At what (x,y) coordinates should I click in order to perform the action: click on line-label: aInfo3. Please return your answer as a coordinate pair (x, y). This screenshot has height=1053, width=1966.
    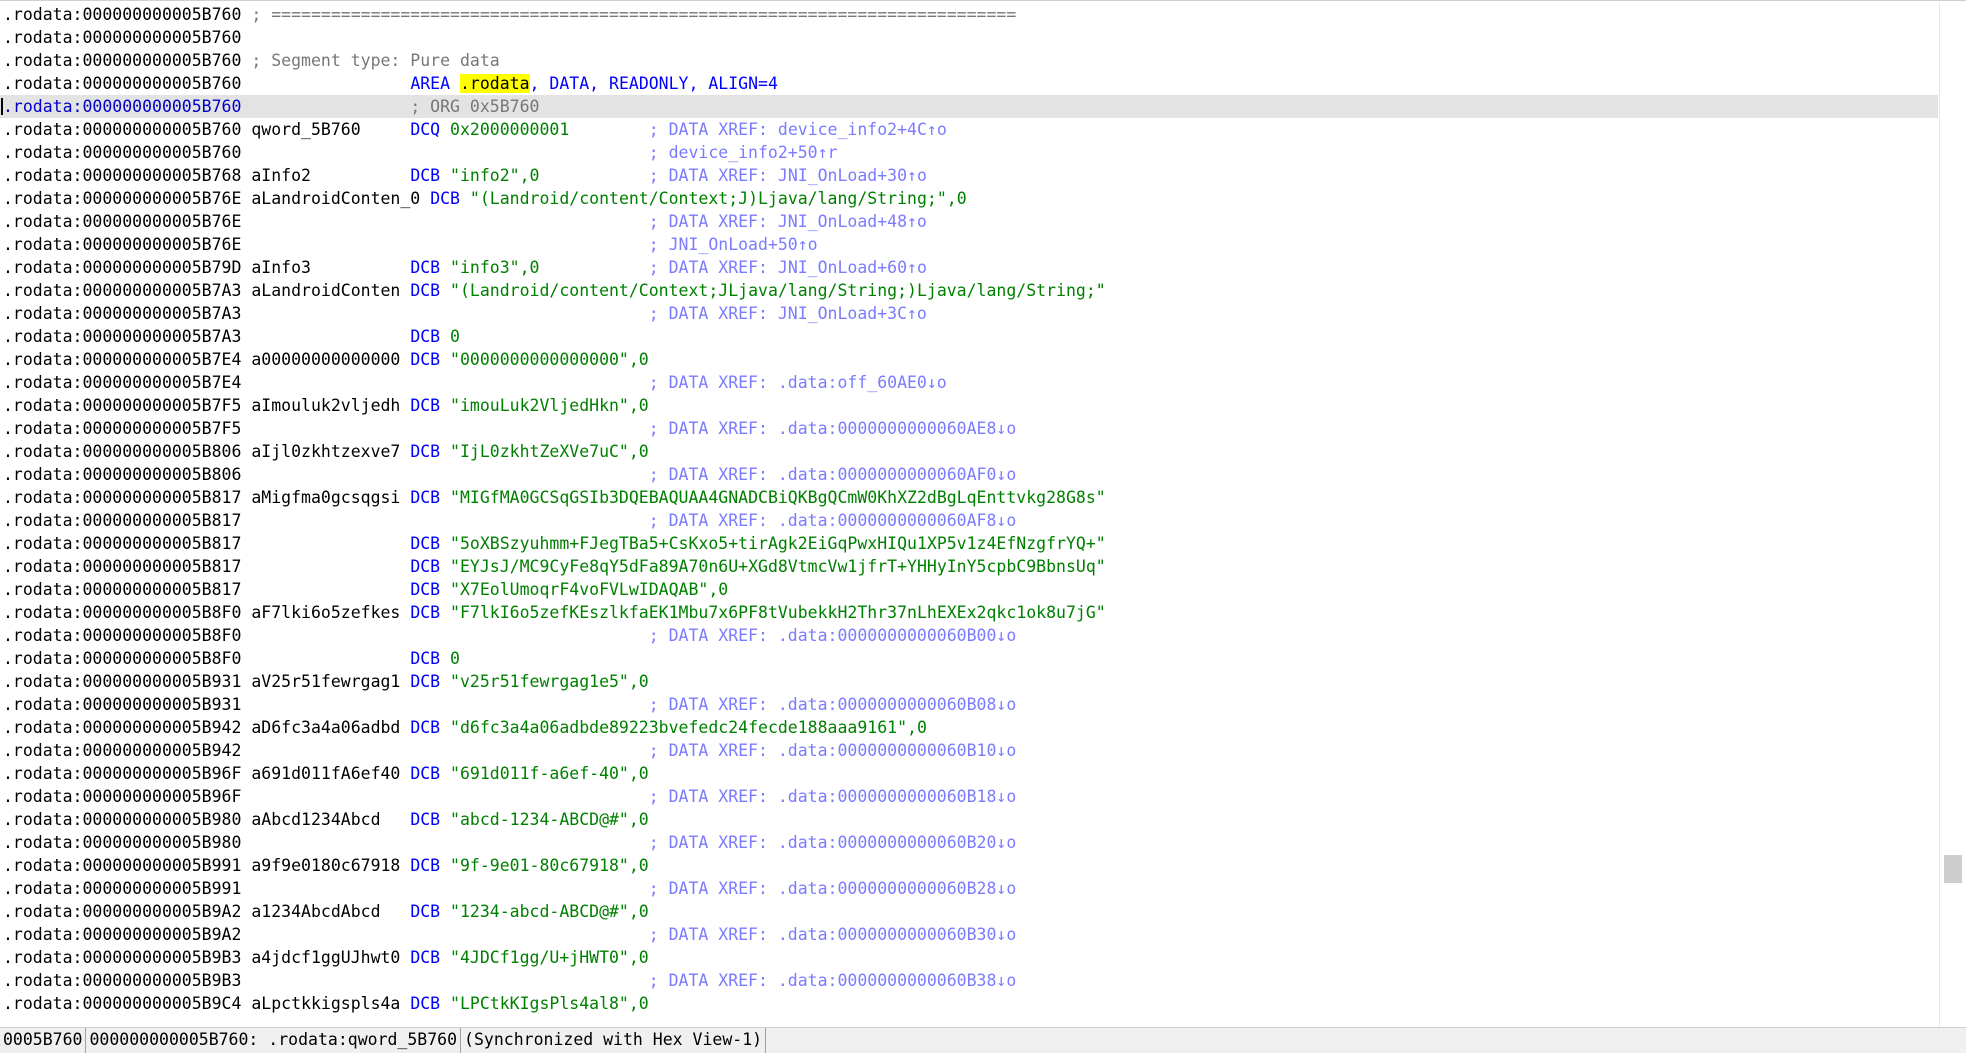
    Looking at the image, I should click on (281, 267).